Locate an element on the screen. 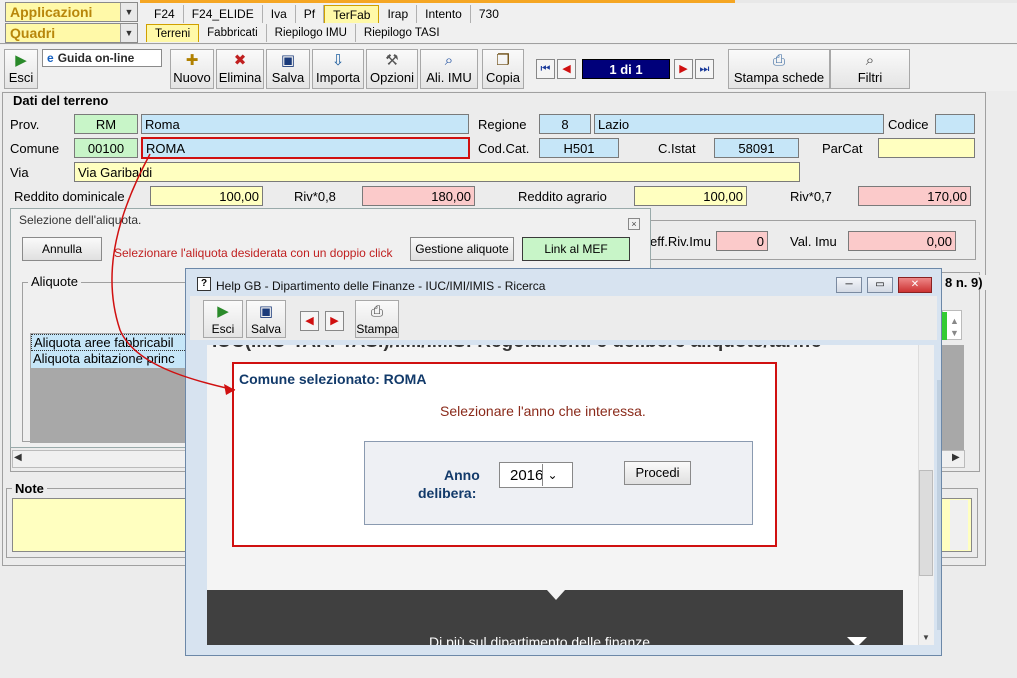 This screenshot has width=1017, height=678. right-list-body is located at coordinates (952, 398).